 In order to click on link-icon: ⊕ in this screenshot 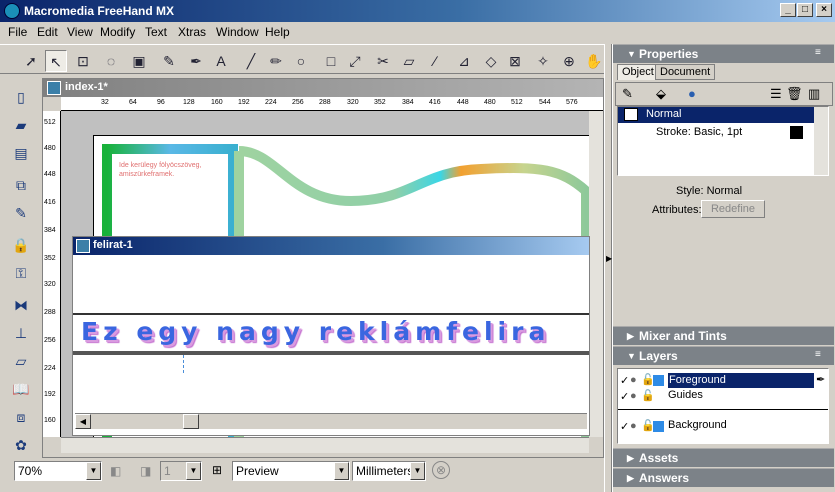, I will do `click(569, 61)`.